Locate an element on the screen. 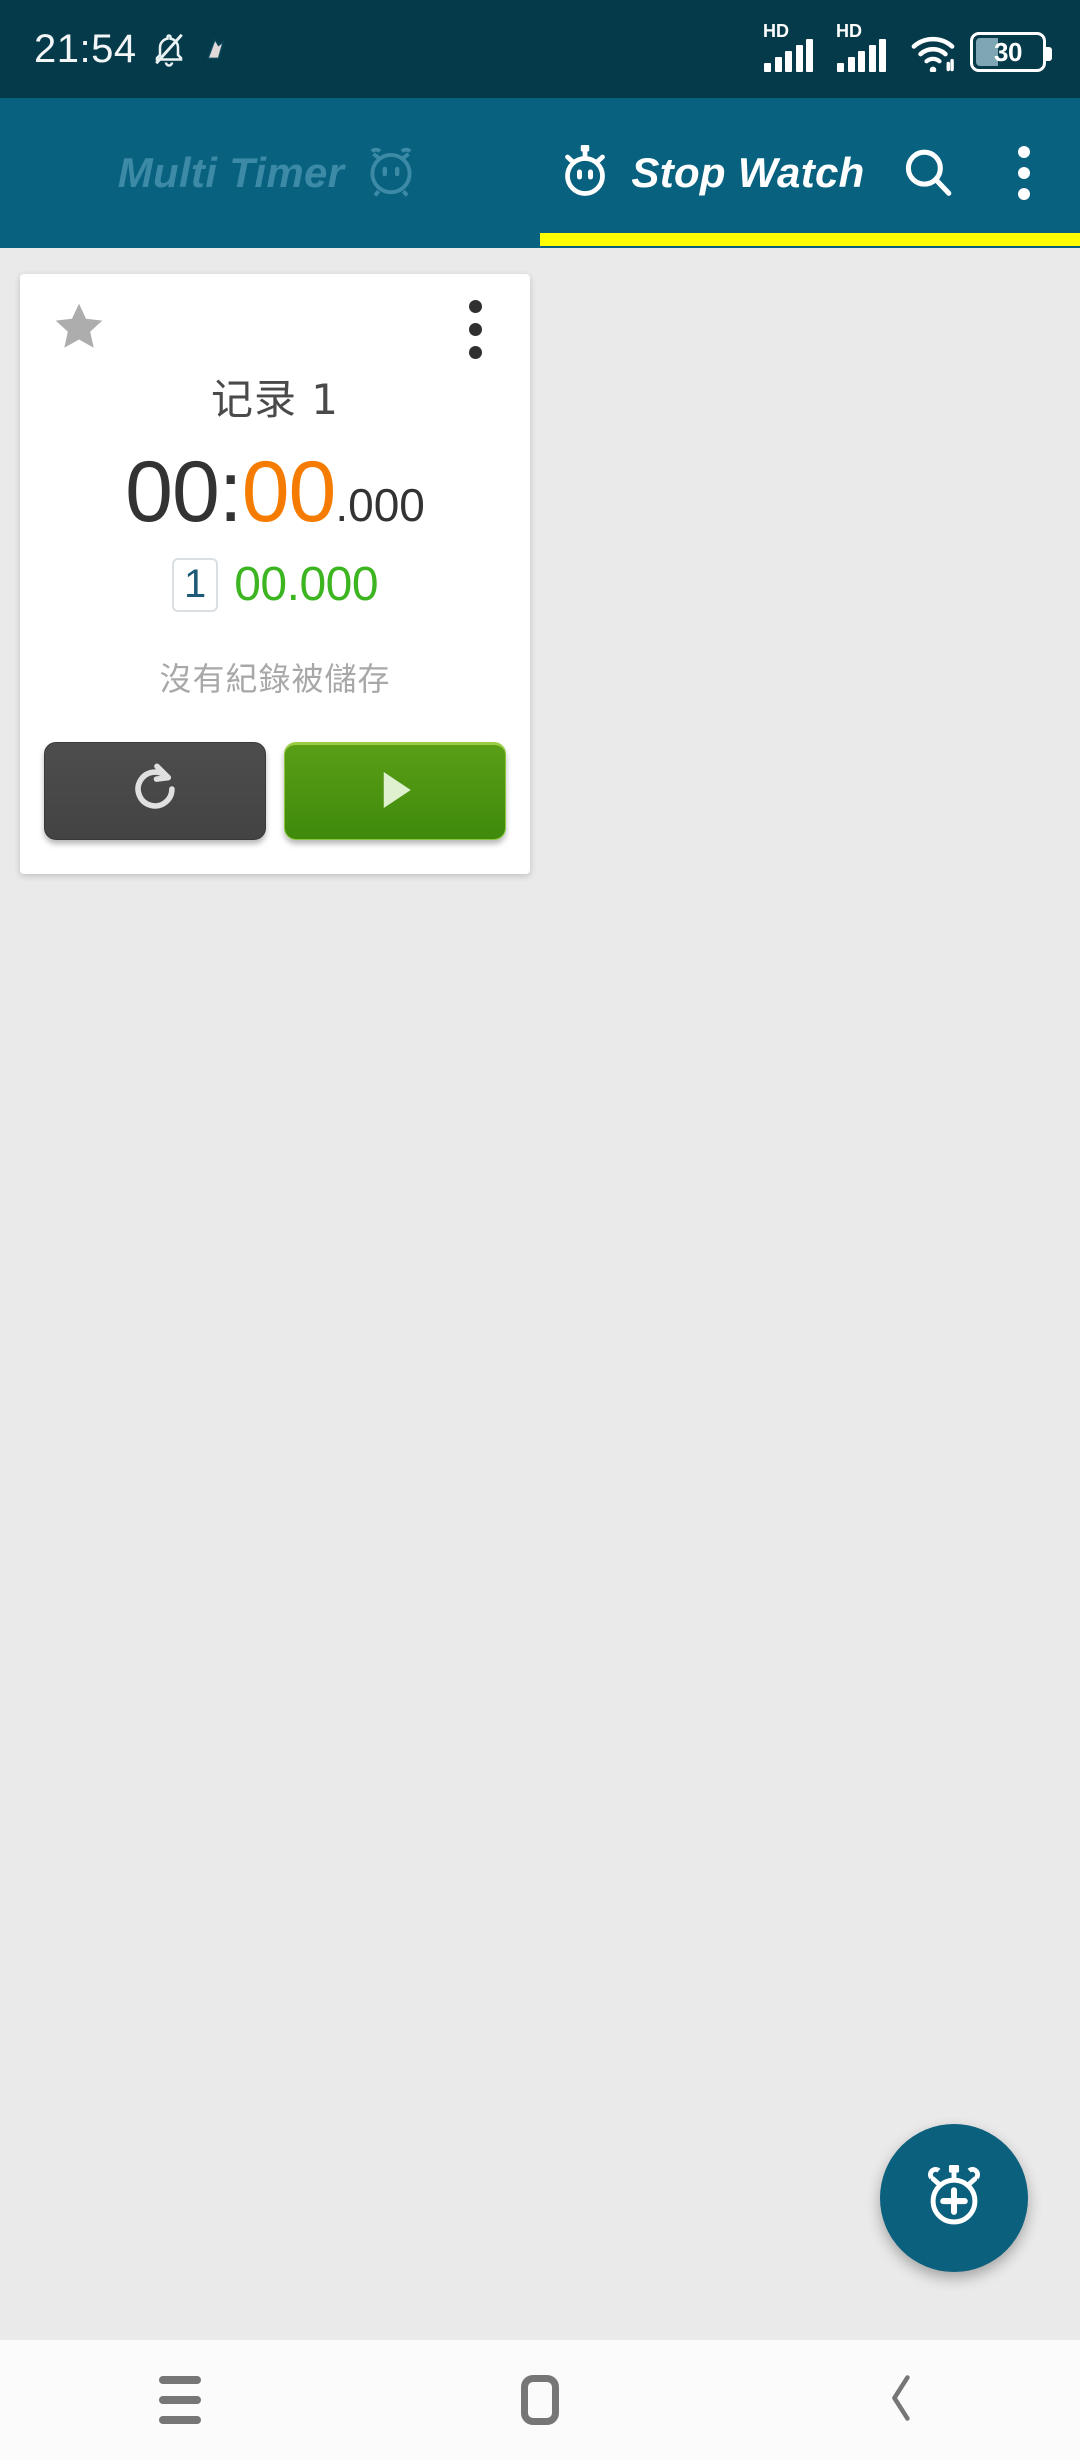  home-square-icon is located at coordinates (540, 2400).